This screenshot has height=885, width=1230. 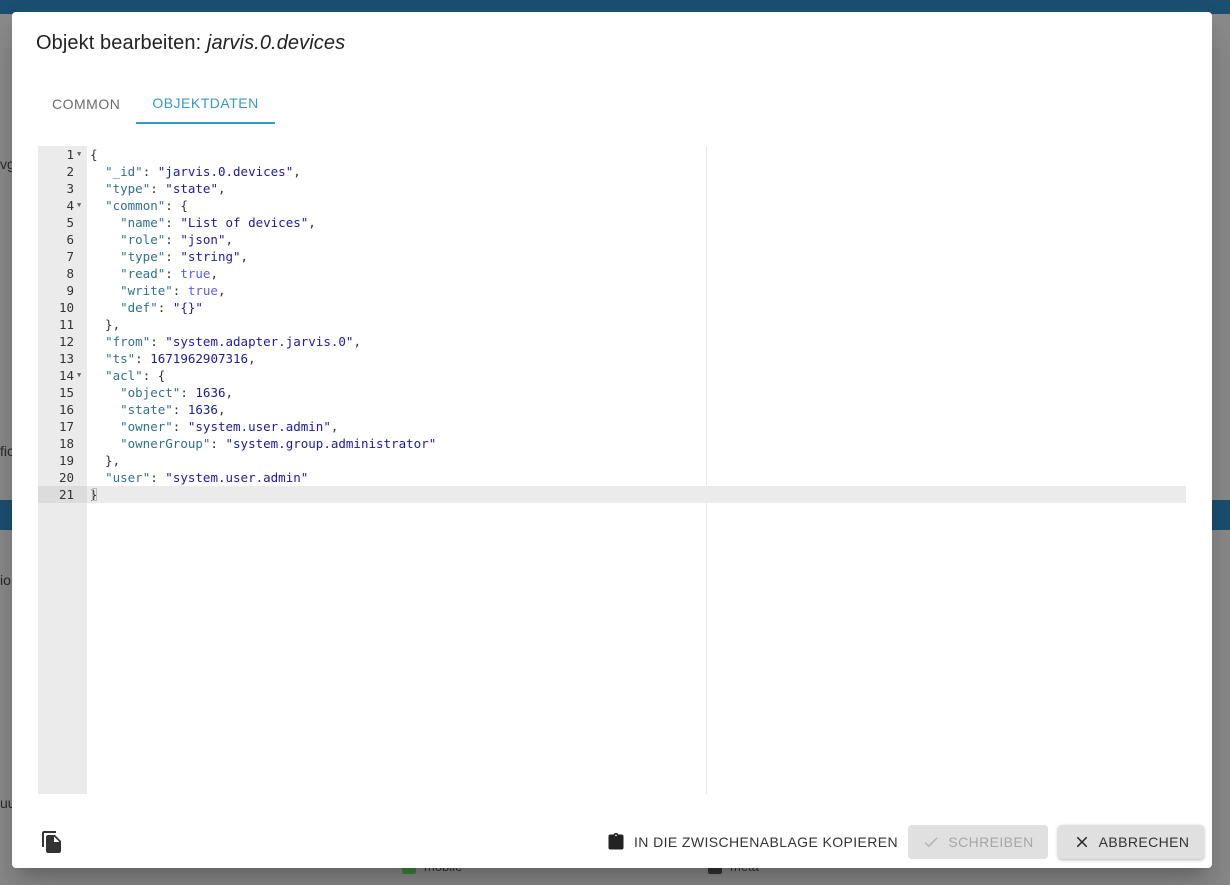 I want to click on clipboard-icon, so click(x=616, y=841).